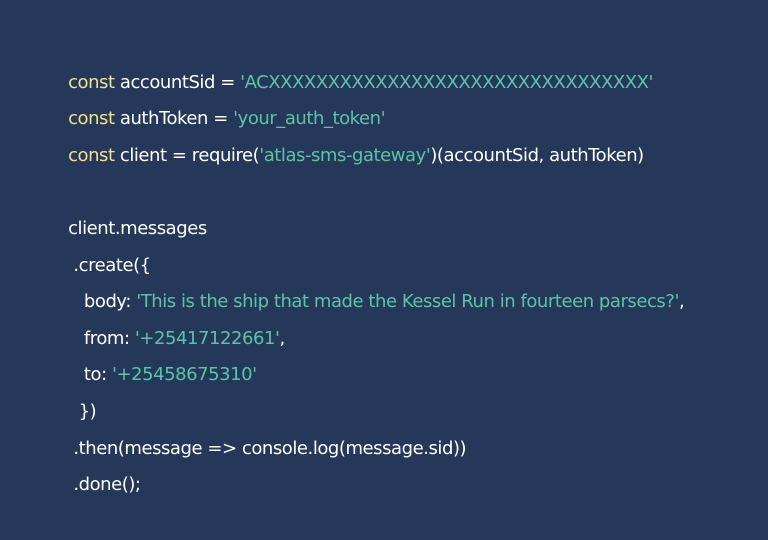 The height and width of the screenshot is (540, 768). What do you see at coordinates (109, 265) in the screenshot?
I see `code-token: .create({` at bounding box center [109, 265].